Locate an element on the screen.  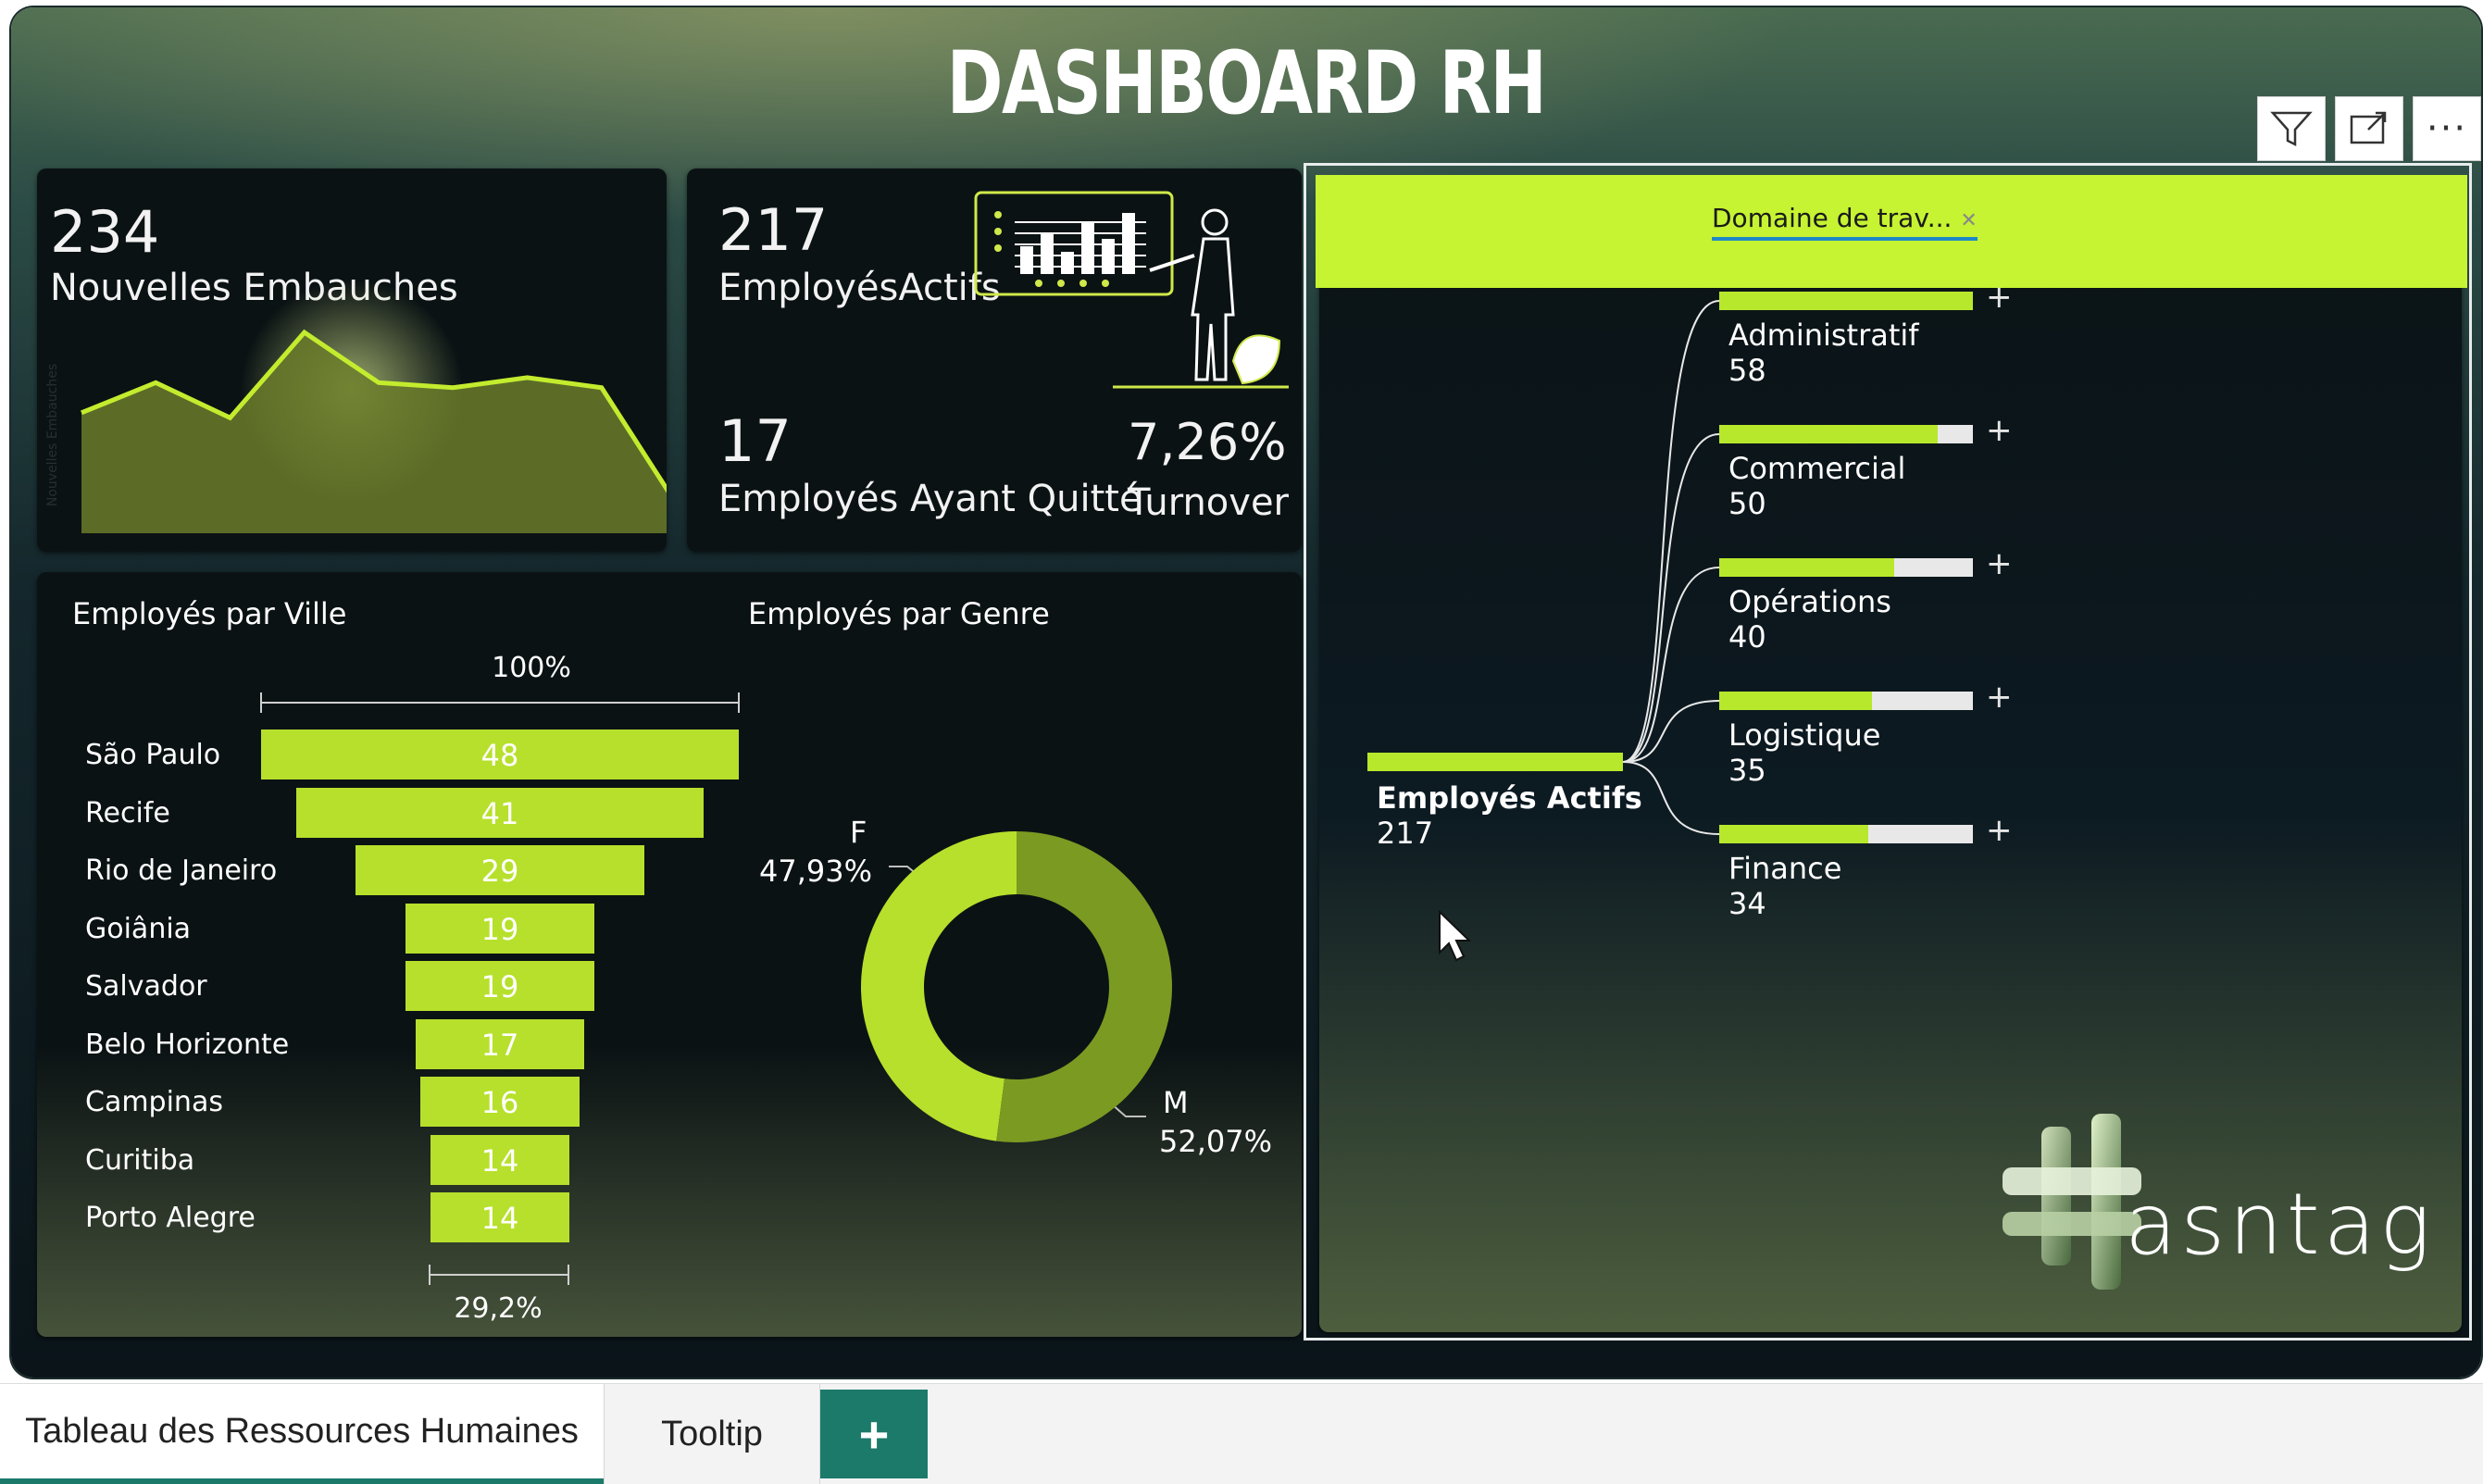
tree-node-value: 50 is located at coordinates (1747, 503).